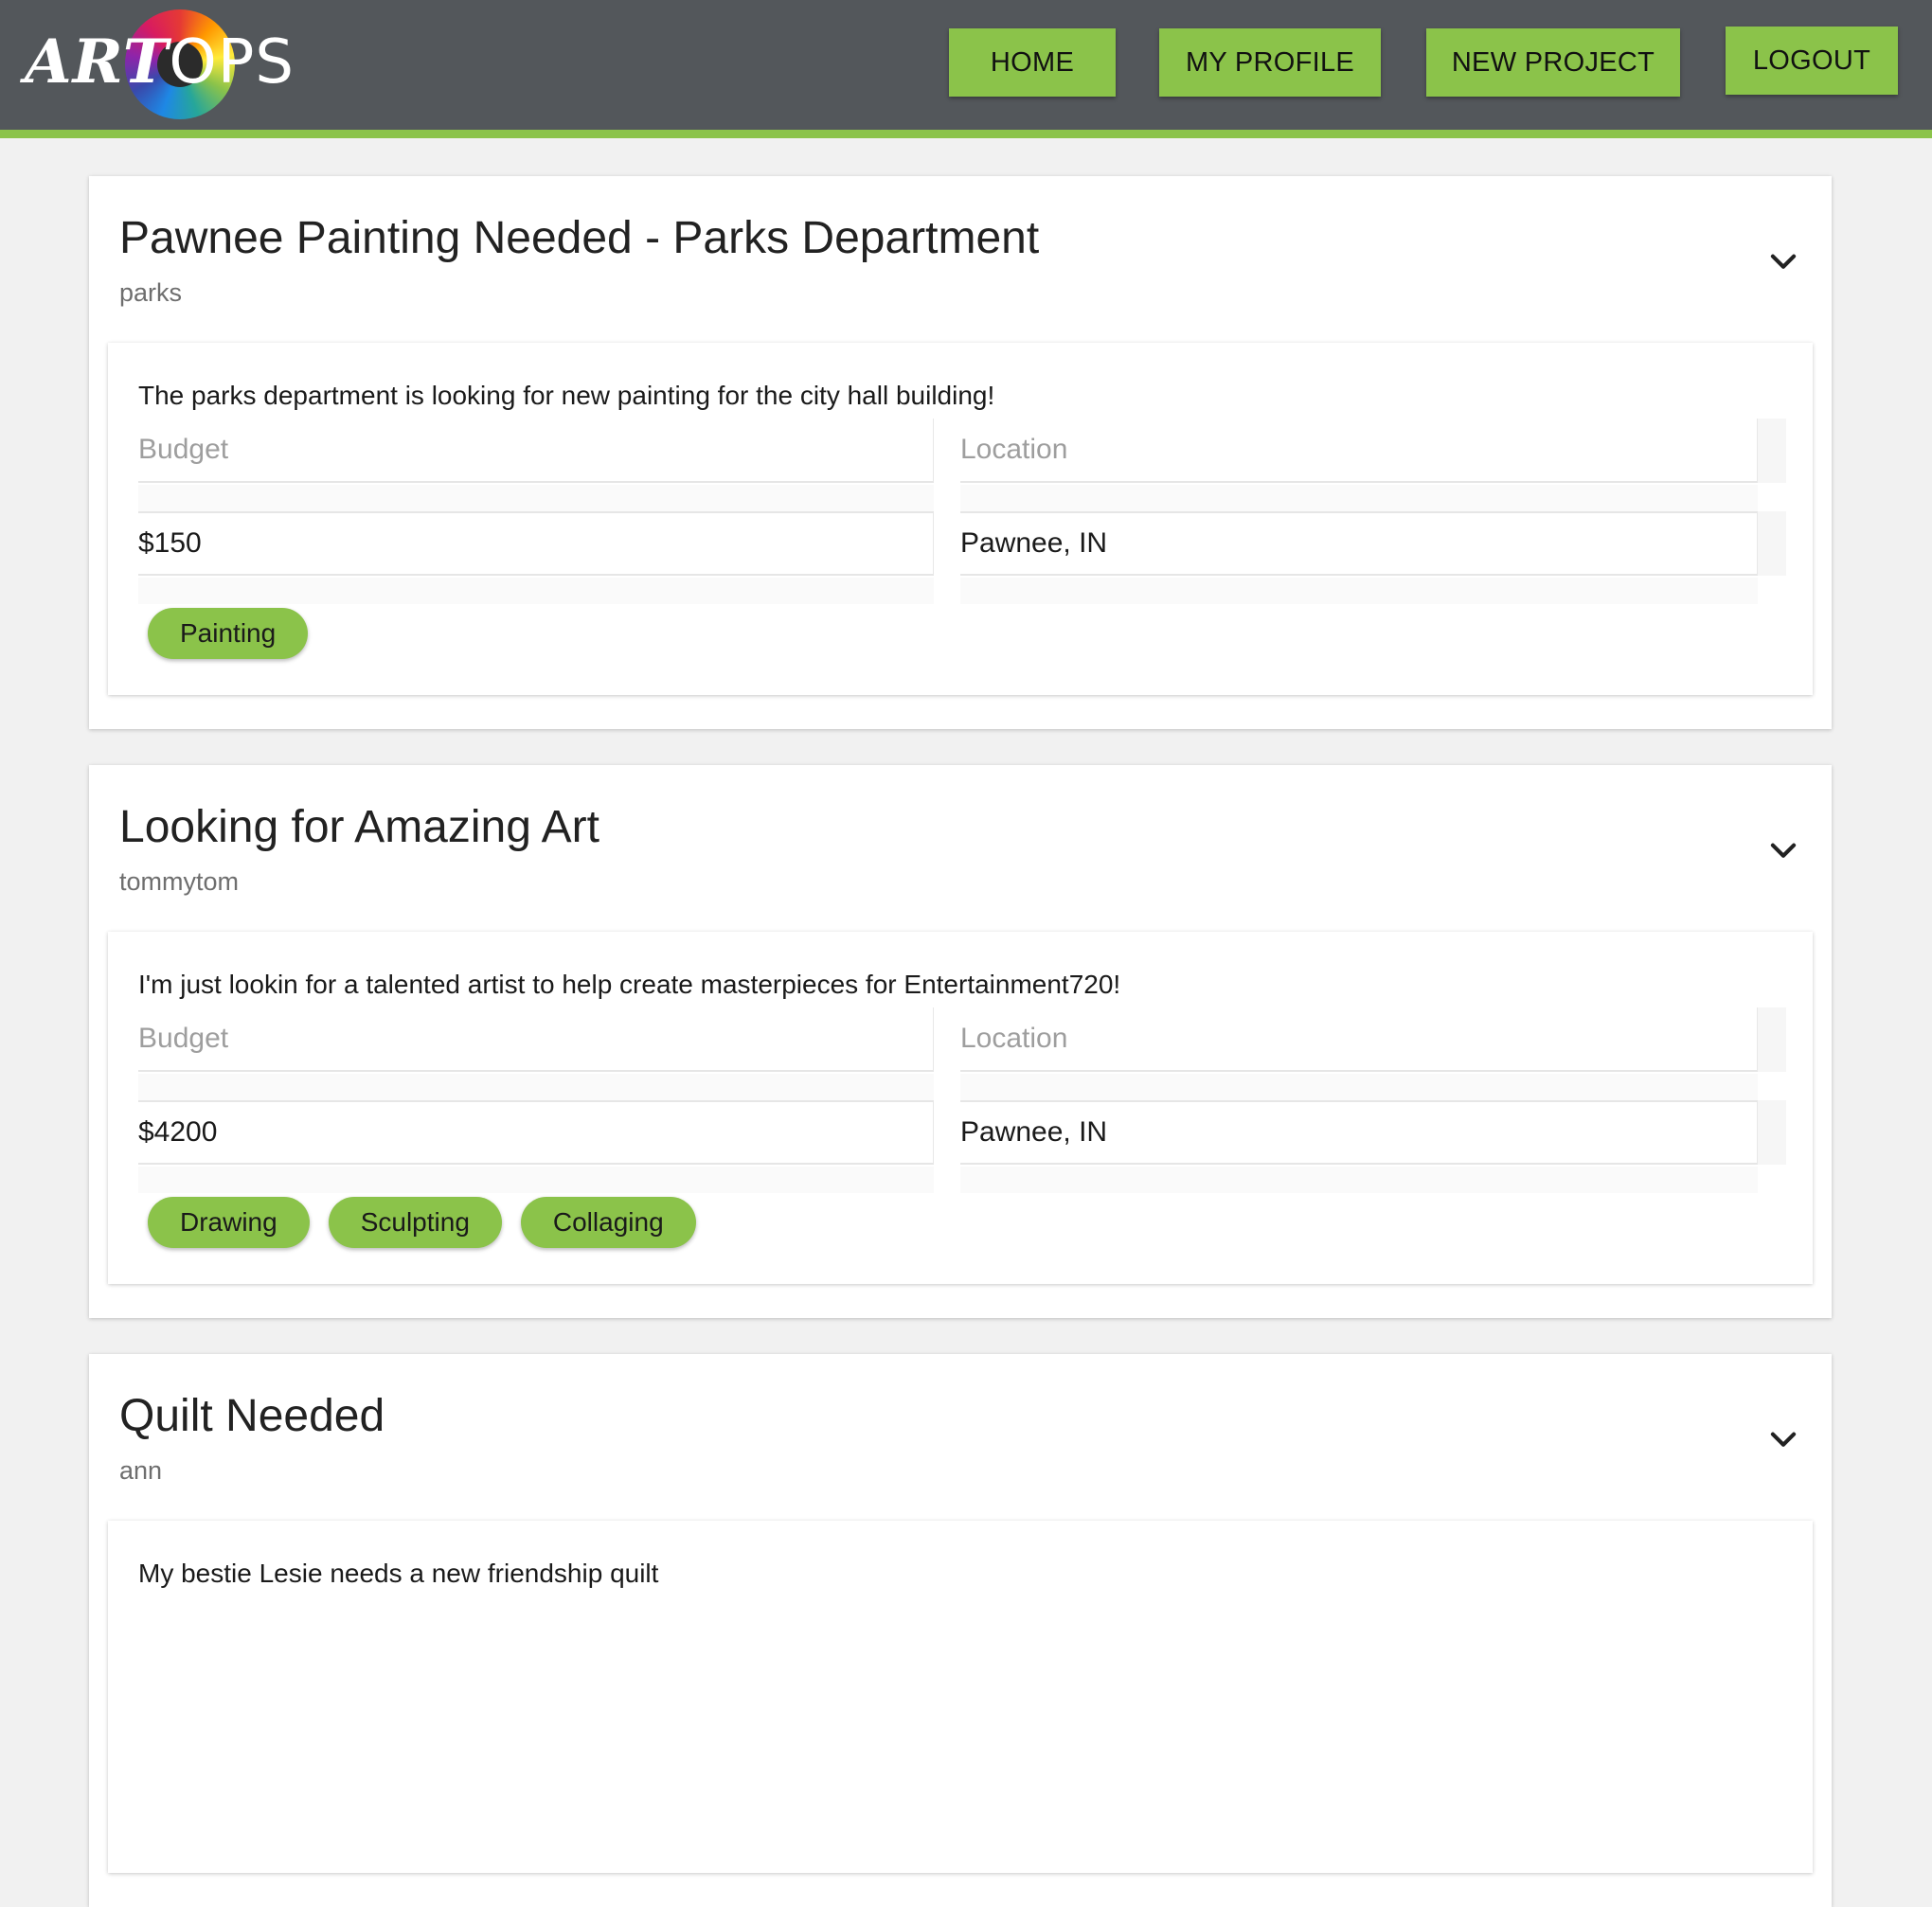 The width and height of the screenshot is (1932, 1907). I want to click on tag-painting: Painting, so click(228, 633).